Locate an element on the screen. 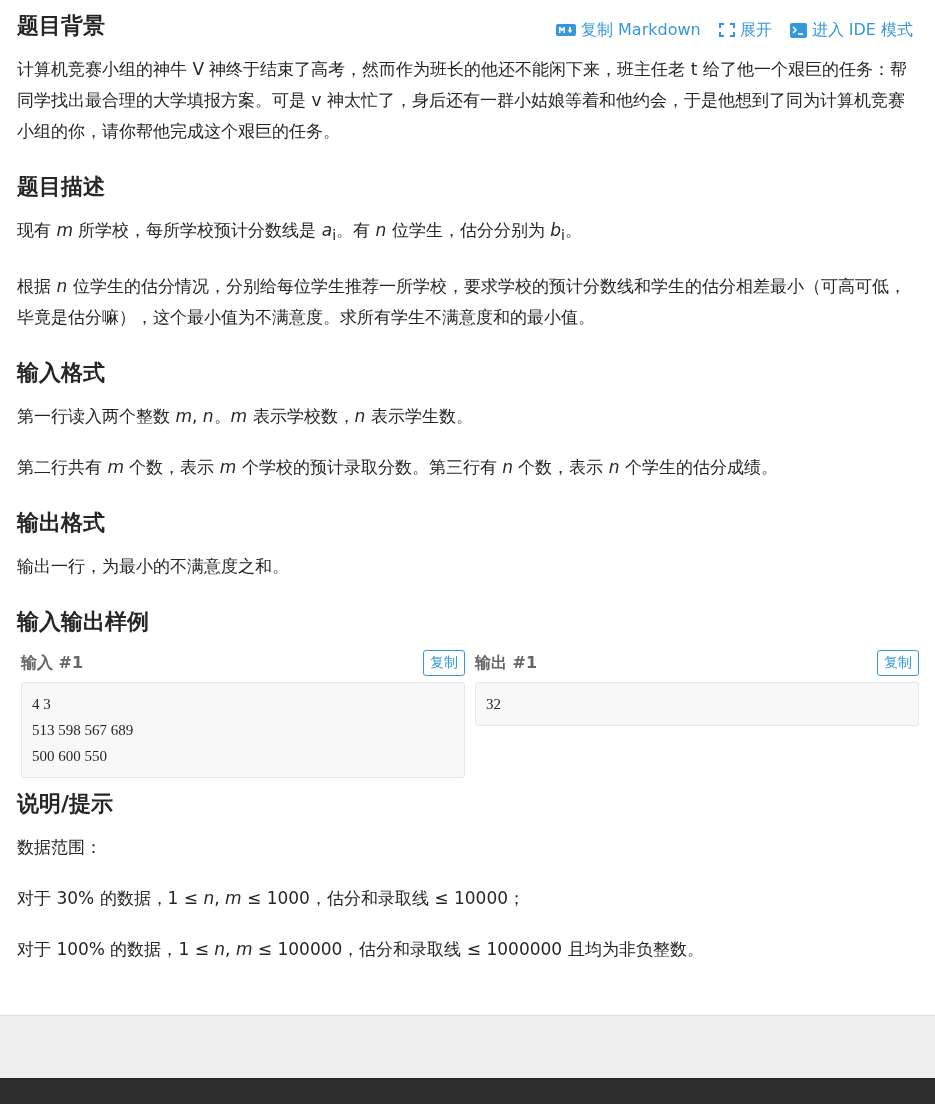  section-heading: 输入格式 is located at coordinates (61, 373).